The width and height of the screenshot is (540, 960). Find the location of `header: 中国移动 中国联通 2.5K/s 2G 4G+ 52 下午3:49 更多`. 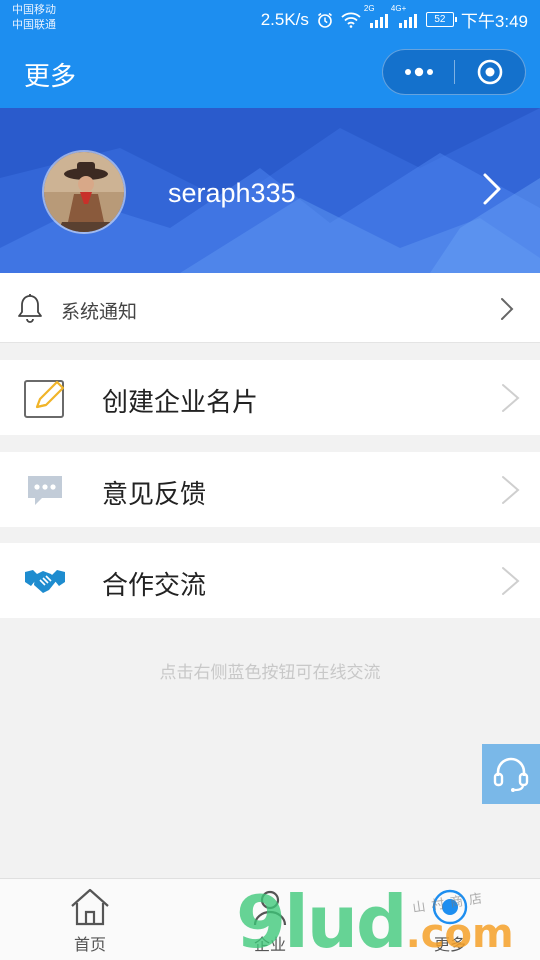

header: 中国移动 中国联通 2.5K/s 2G 4G+ 52 下午3:49 更多 is located at coordinates (270, 54).